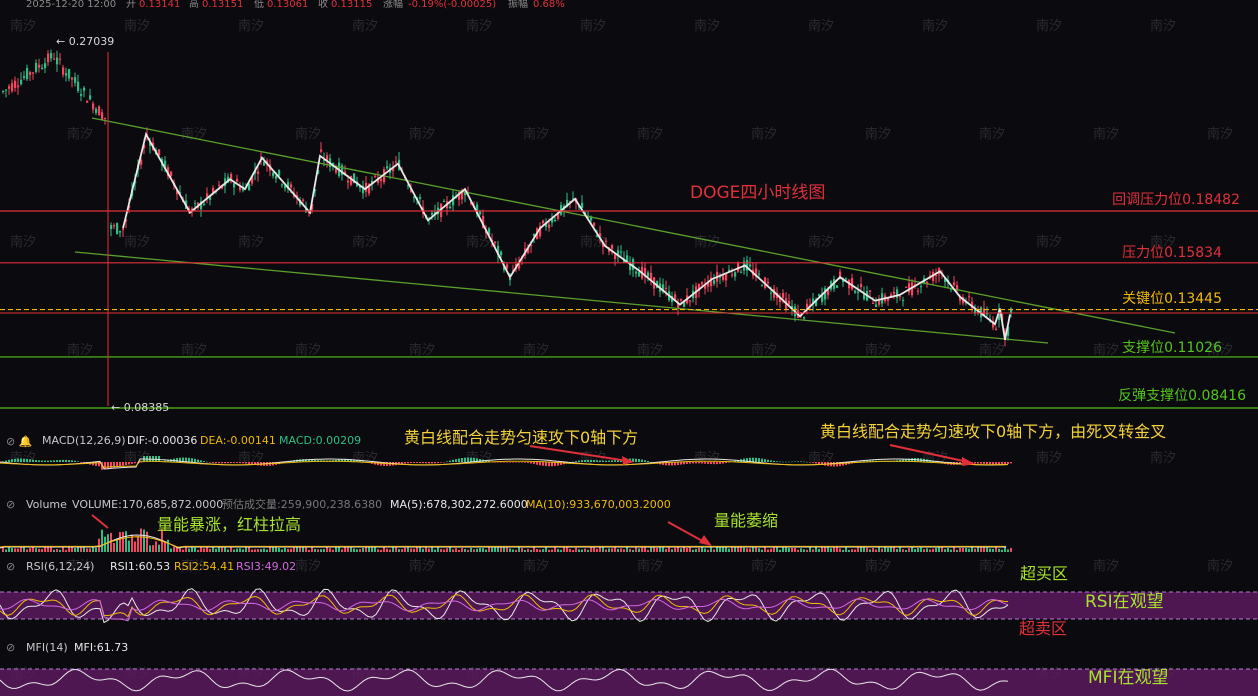 Image resolution: width=1258 pixels, height=696 pixels. What do you see at coordinates (1172, 299) in the screenshot?
I see `level-label-2: 关键位0.13445` at bounding box center [1172, 299].